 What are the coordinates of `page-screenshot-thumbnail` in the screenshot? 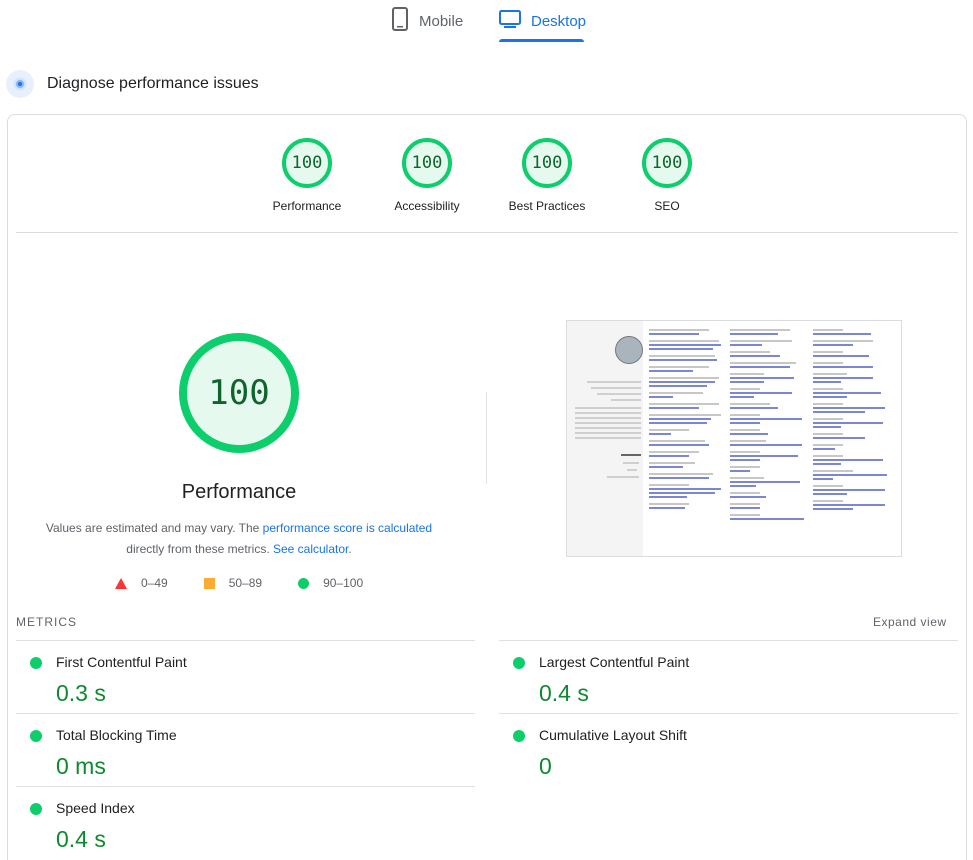 It's located at (734, 438).